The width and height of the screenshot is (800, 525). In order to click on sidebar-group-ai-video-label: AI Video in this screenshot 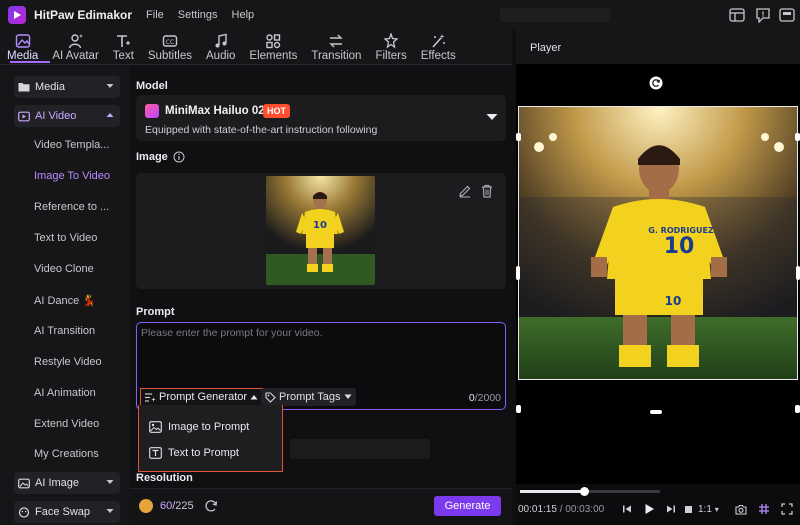, I will do `click(56, 116)`.